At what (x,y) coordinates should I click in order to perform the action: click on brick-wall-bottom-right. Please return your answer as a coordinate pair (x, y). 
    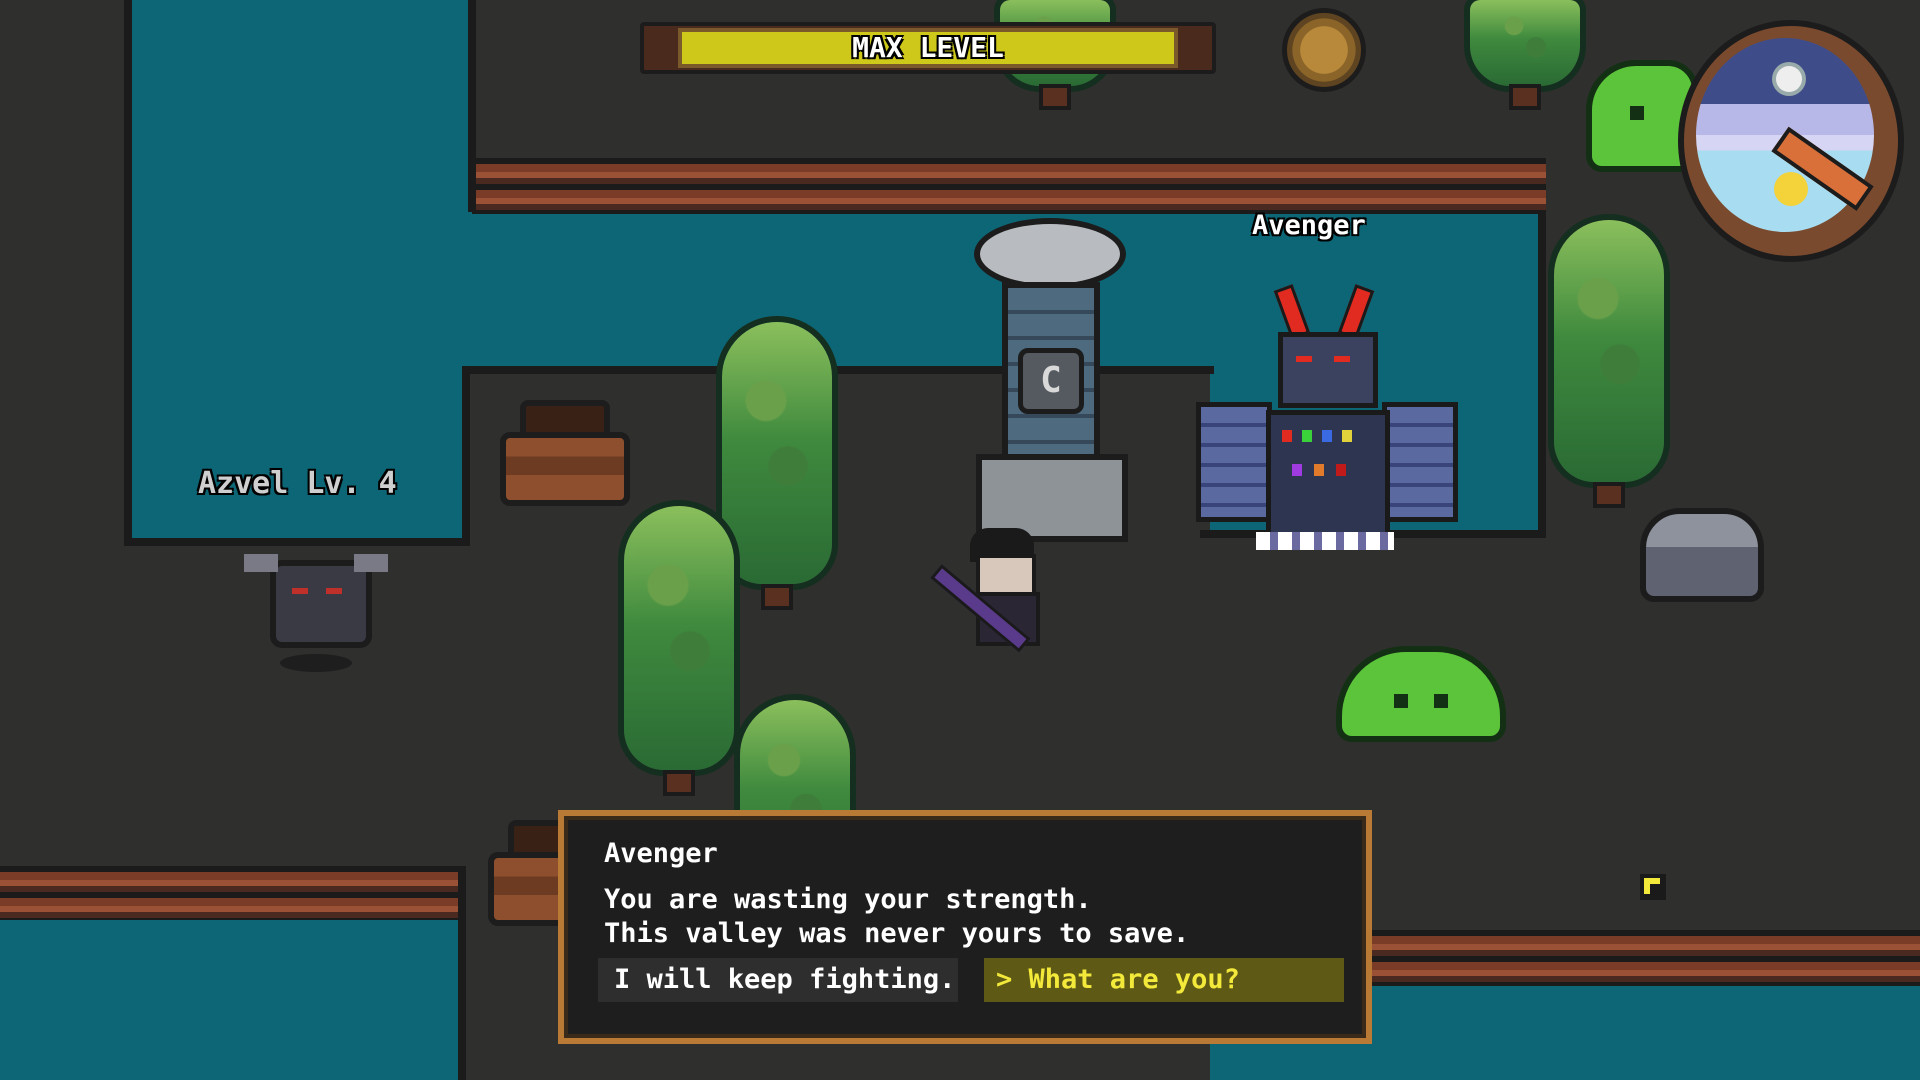
    Looking at the image, I should click on (1640, 958).